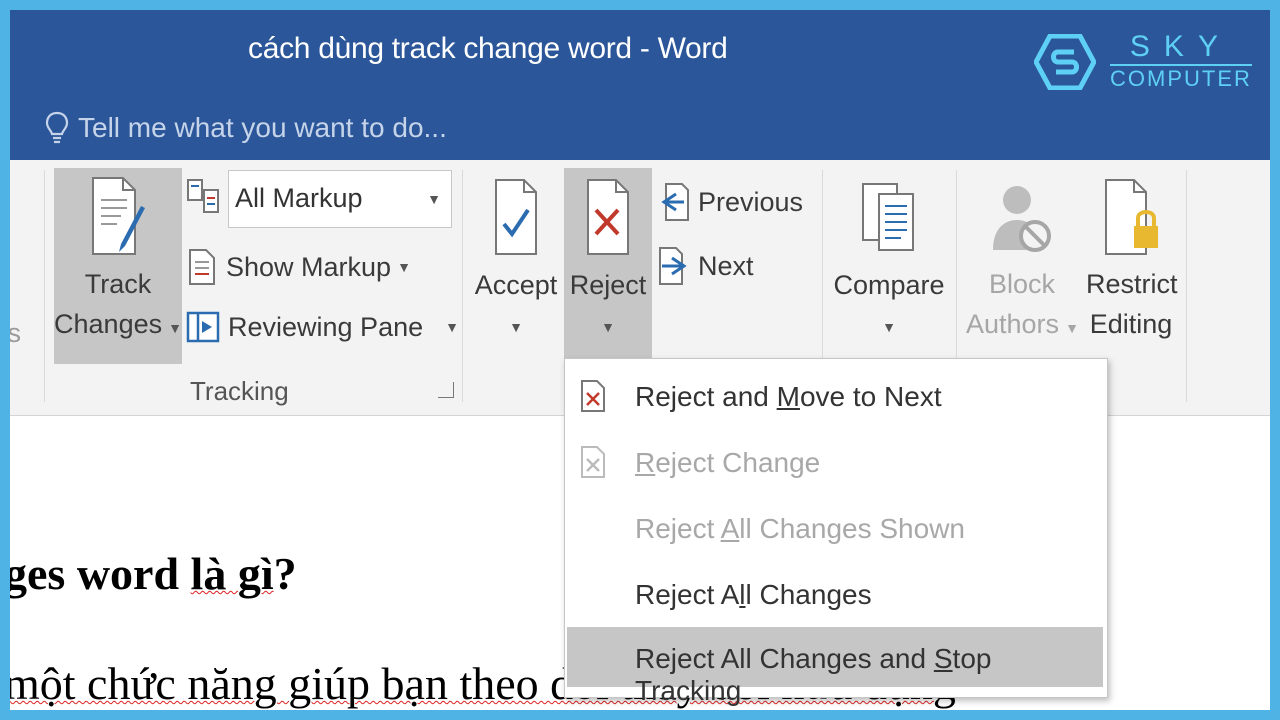 The image size is (1280, 720). I want to click on dialog-launcher-icon, so click(446, 390).